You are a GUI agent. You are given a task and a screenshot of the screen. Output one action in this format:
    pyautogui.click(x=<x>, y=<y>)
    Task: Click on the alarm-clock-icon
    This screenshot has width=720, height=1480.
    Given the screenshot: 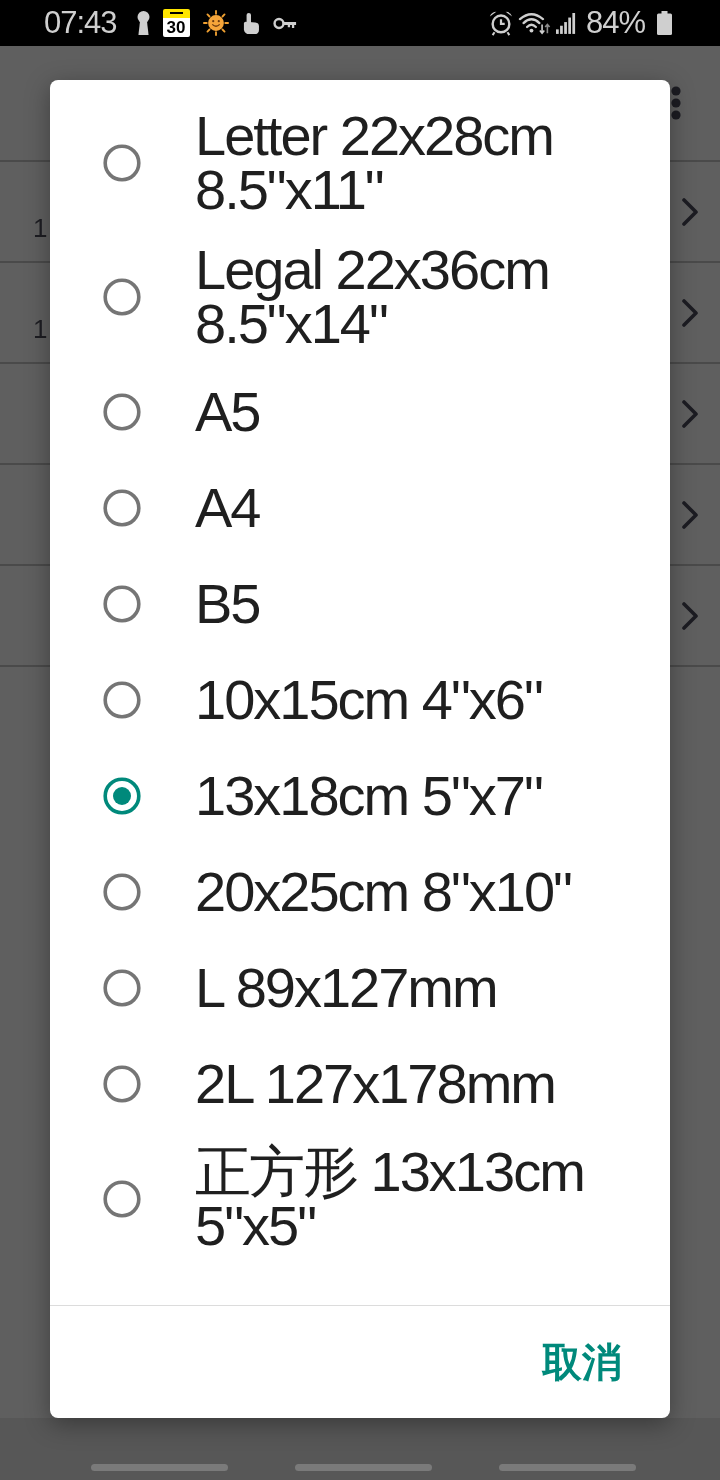 What is the action you would take?
    pyautogui.click(x=500, y=23)
    